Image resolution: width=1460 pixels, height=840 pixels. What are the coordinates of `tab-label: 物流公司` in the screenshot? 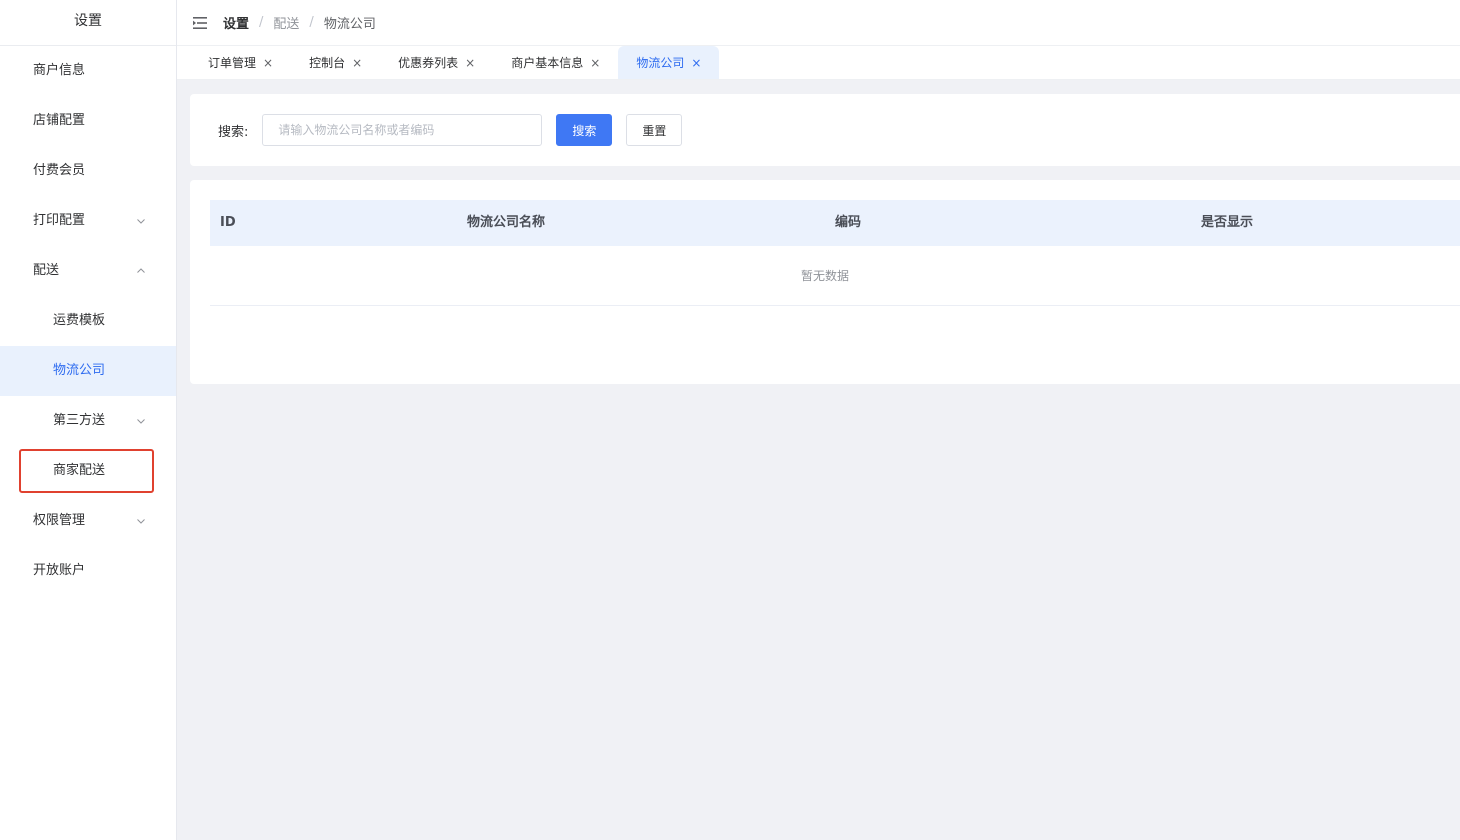 It's located at (660, 63).